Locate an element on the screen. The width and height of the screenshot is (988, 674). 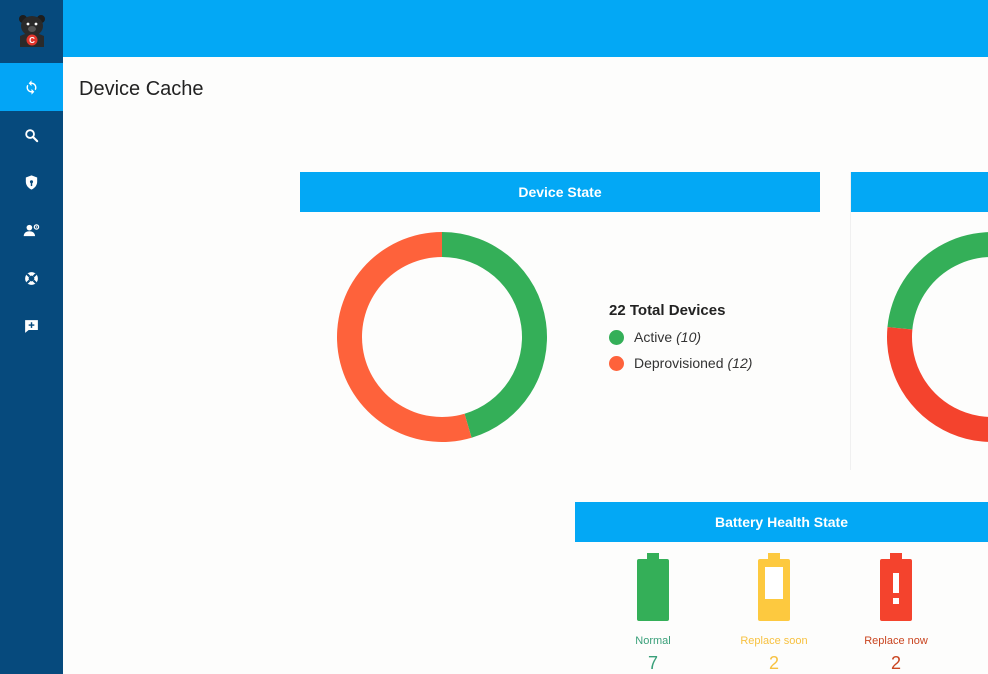
battery-alert-icon is located at coordinates (896, 587).